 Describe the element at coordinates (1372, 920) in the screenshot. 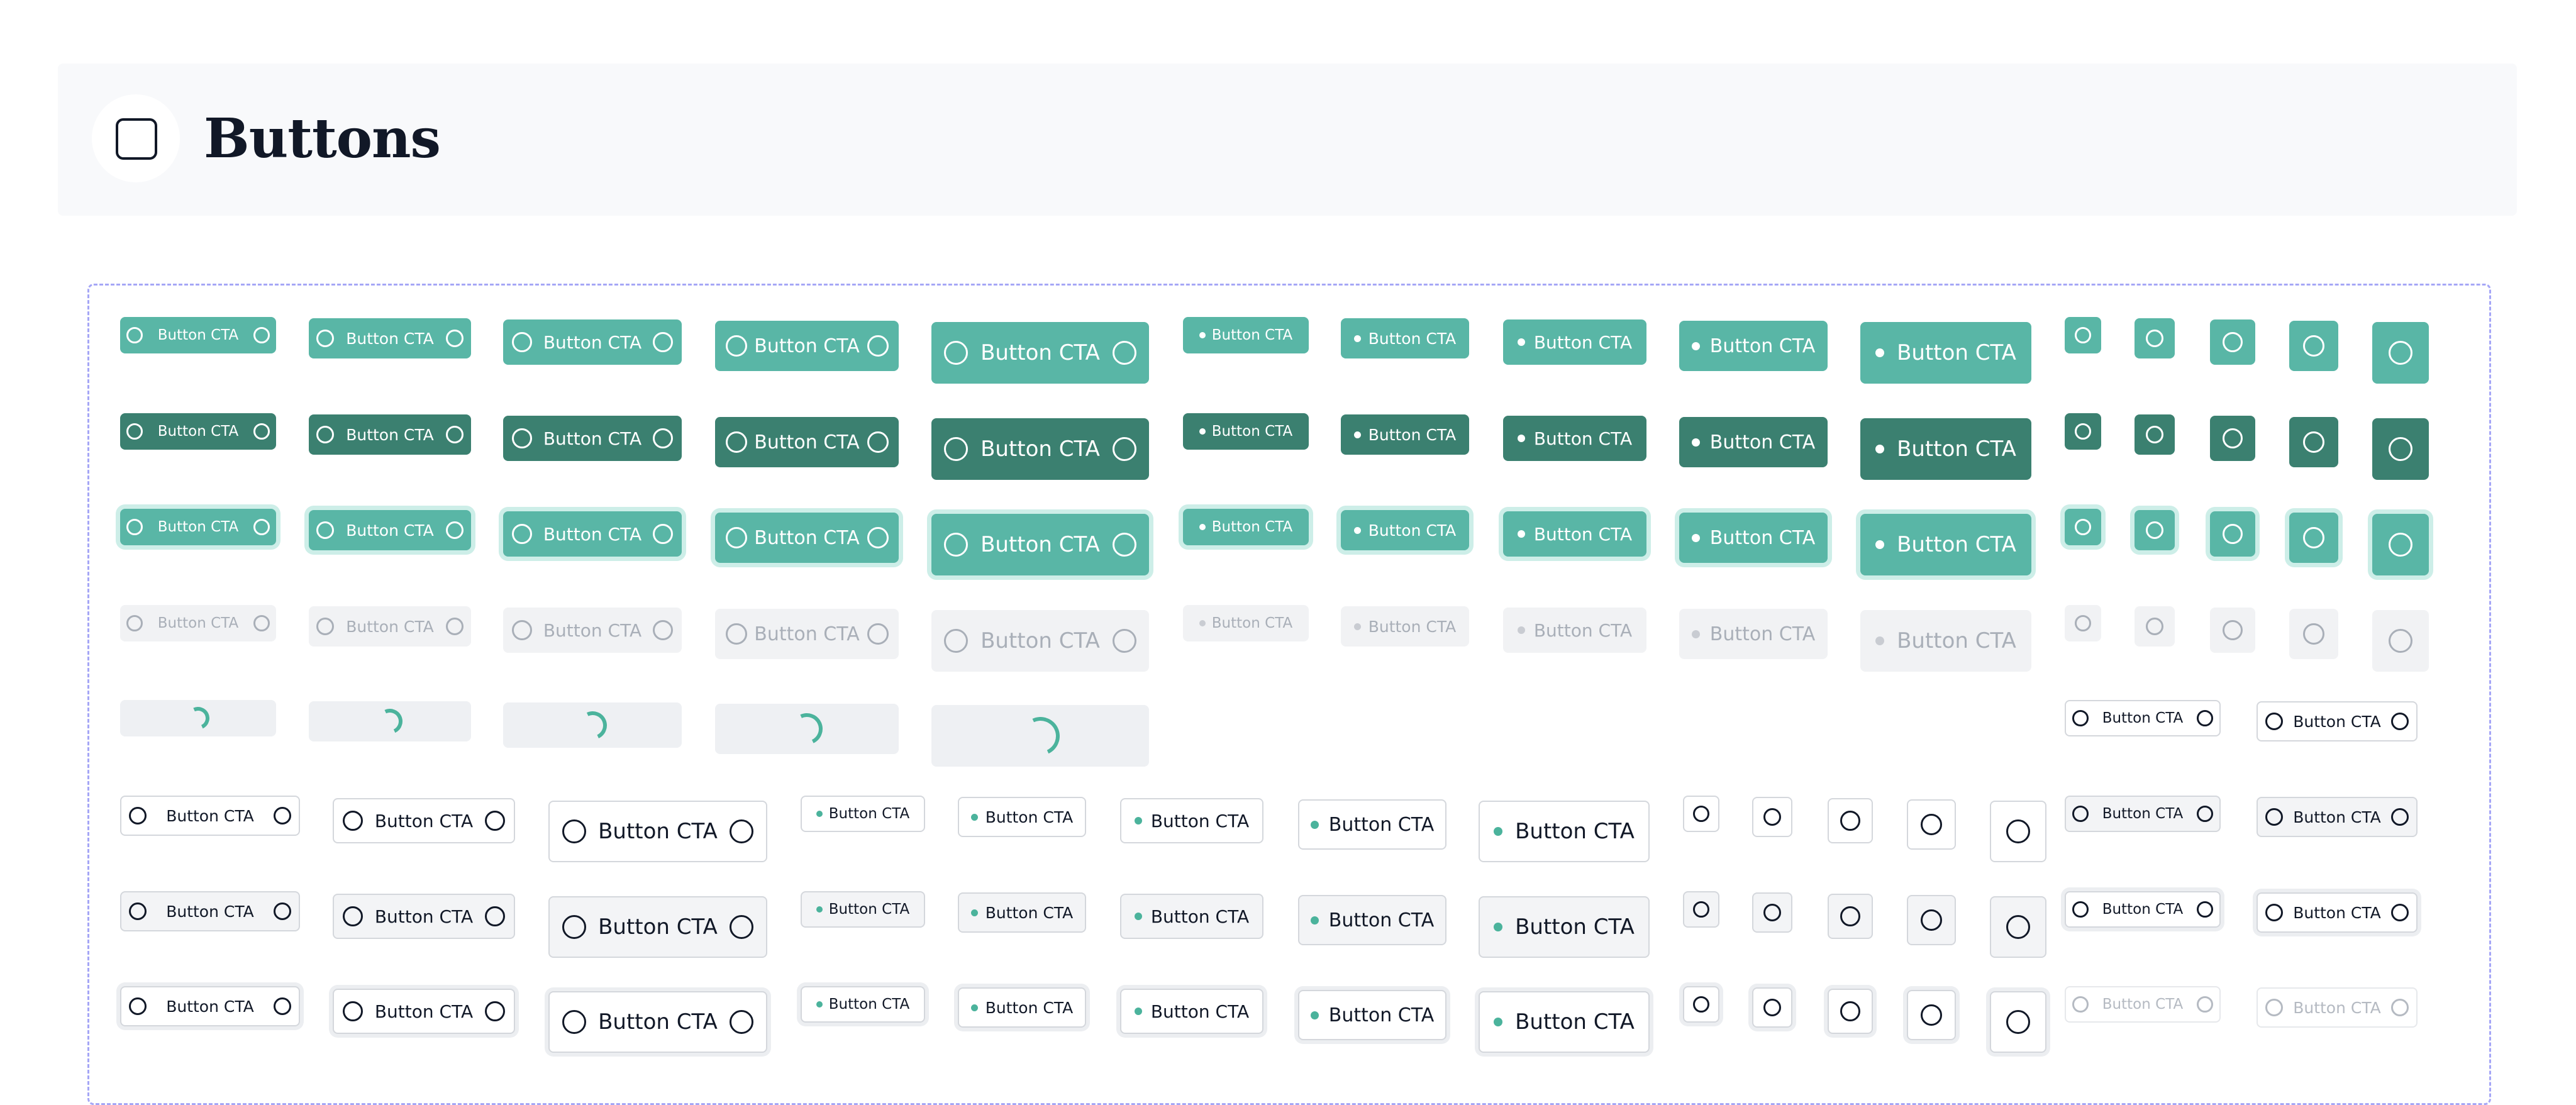

I see `button-cta-outline-hover-lg: Button CTA` at that location.